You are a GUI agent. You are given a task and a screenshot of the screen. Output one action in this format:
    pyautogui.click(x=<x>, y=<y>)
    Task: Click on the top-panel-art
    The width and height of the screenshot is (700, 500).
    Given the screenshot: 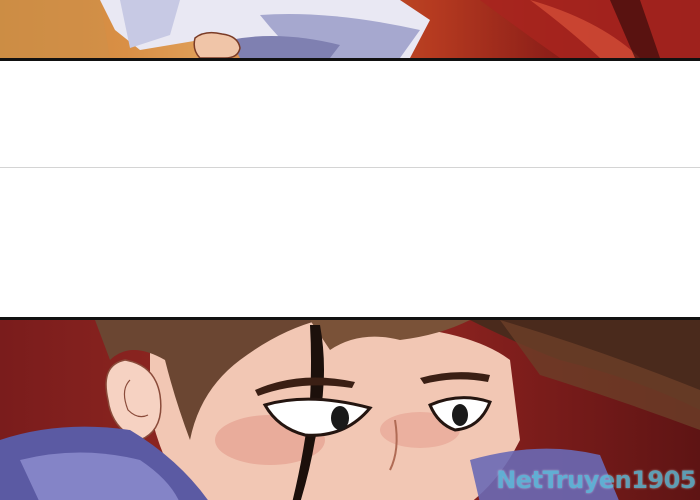 What is the action you would take?
    pyautogui.click(x=350, y=29)
    